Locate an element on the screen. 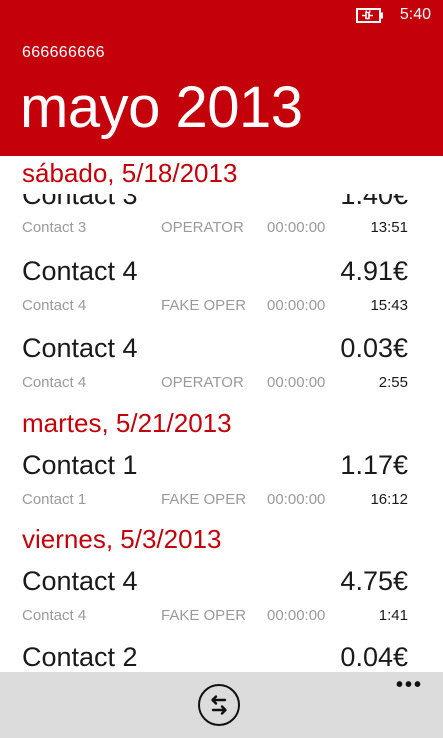 The width and height of the screenshot is (443, 738). contact-sub: Contact 3 is located at coordinates (54, 227).